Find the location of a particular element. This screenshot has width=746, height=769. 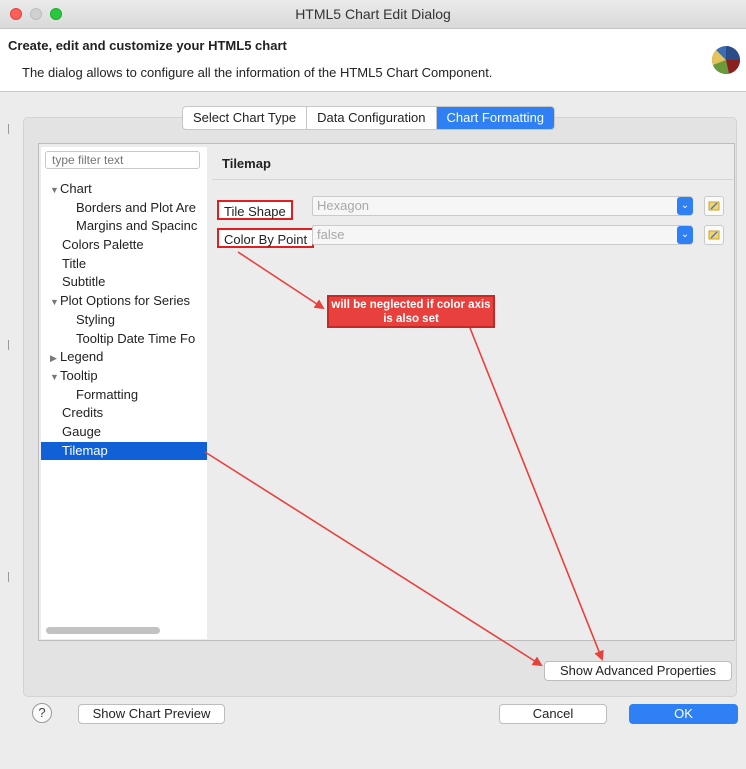

cancel-button: Cancel is located at coordinates (553, 714).